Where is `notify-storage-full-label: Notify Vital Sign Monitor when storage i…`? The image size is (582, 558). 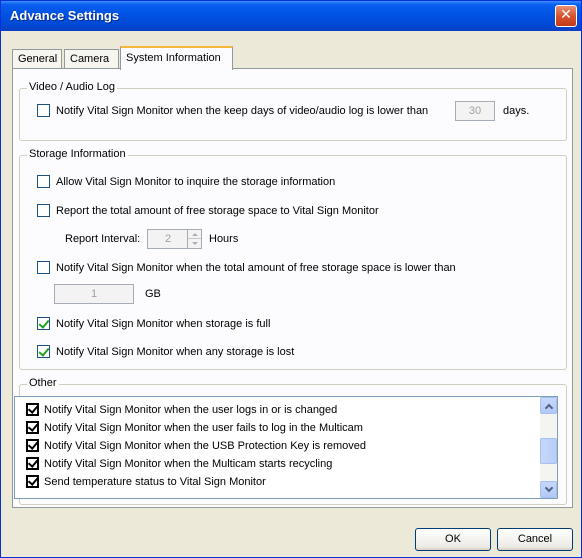 notify-storage-full-label: Notify Vital Sign Monitor when storage i… is located at coordinates (163, 323).